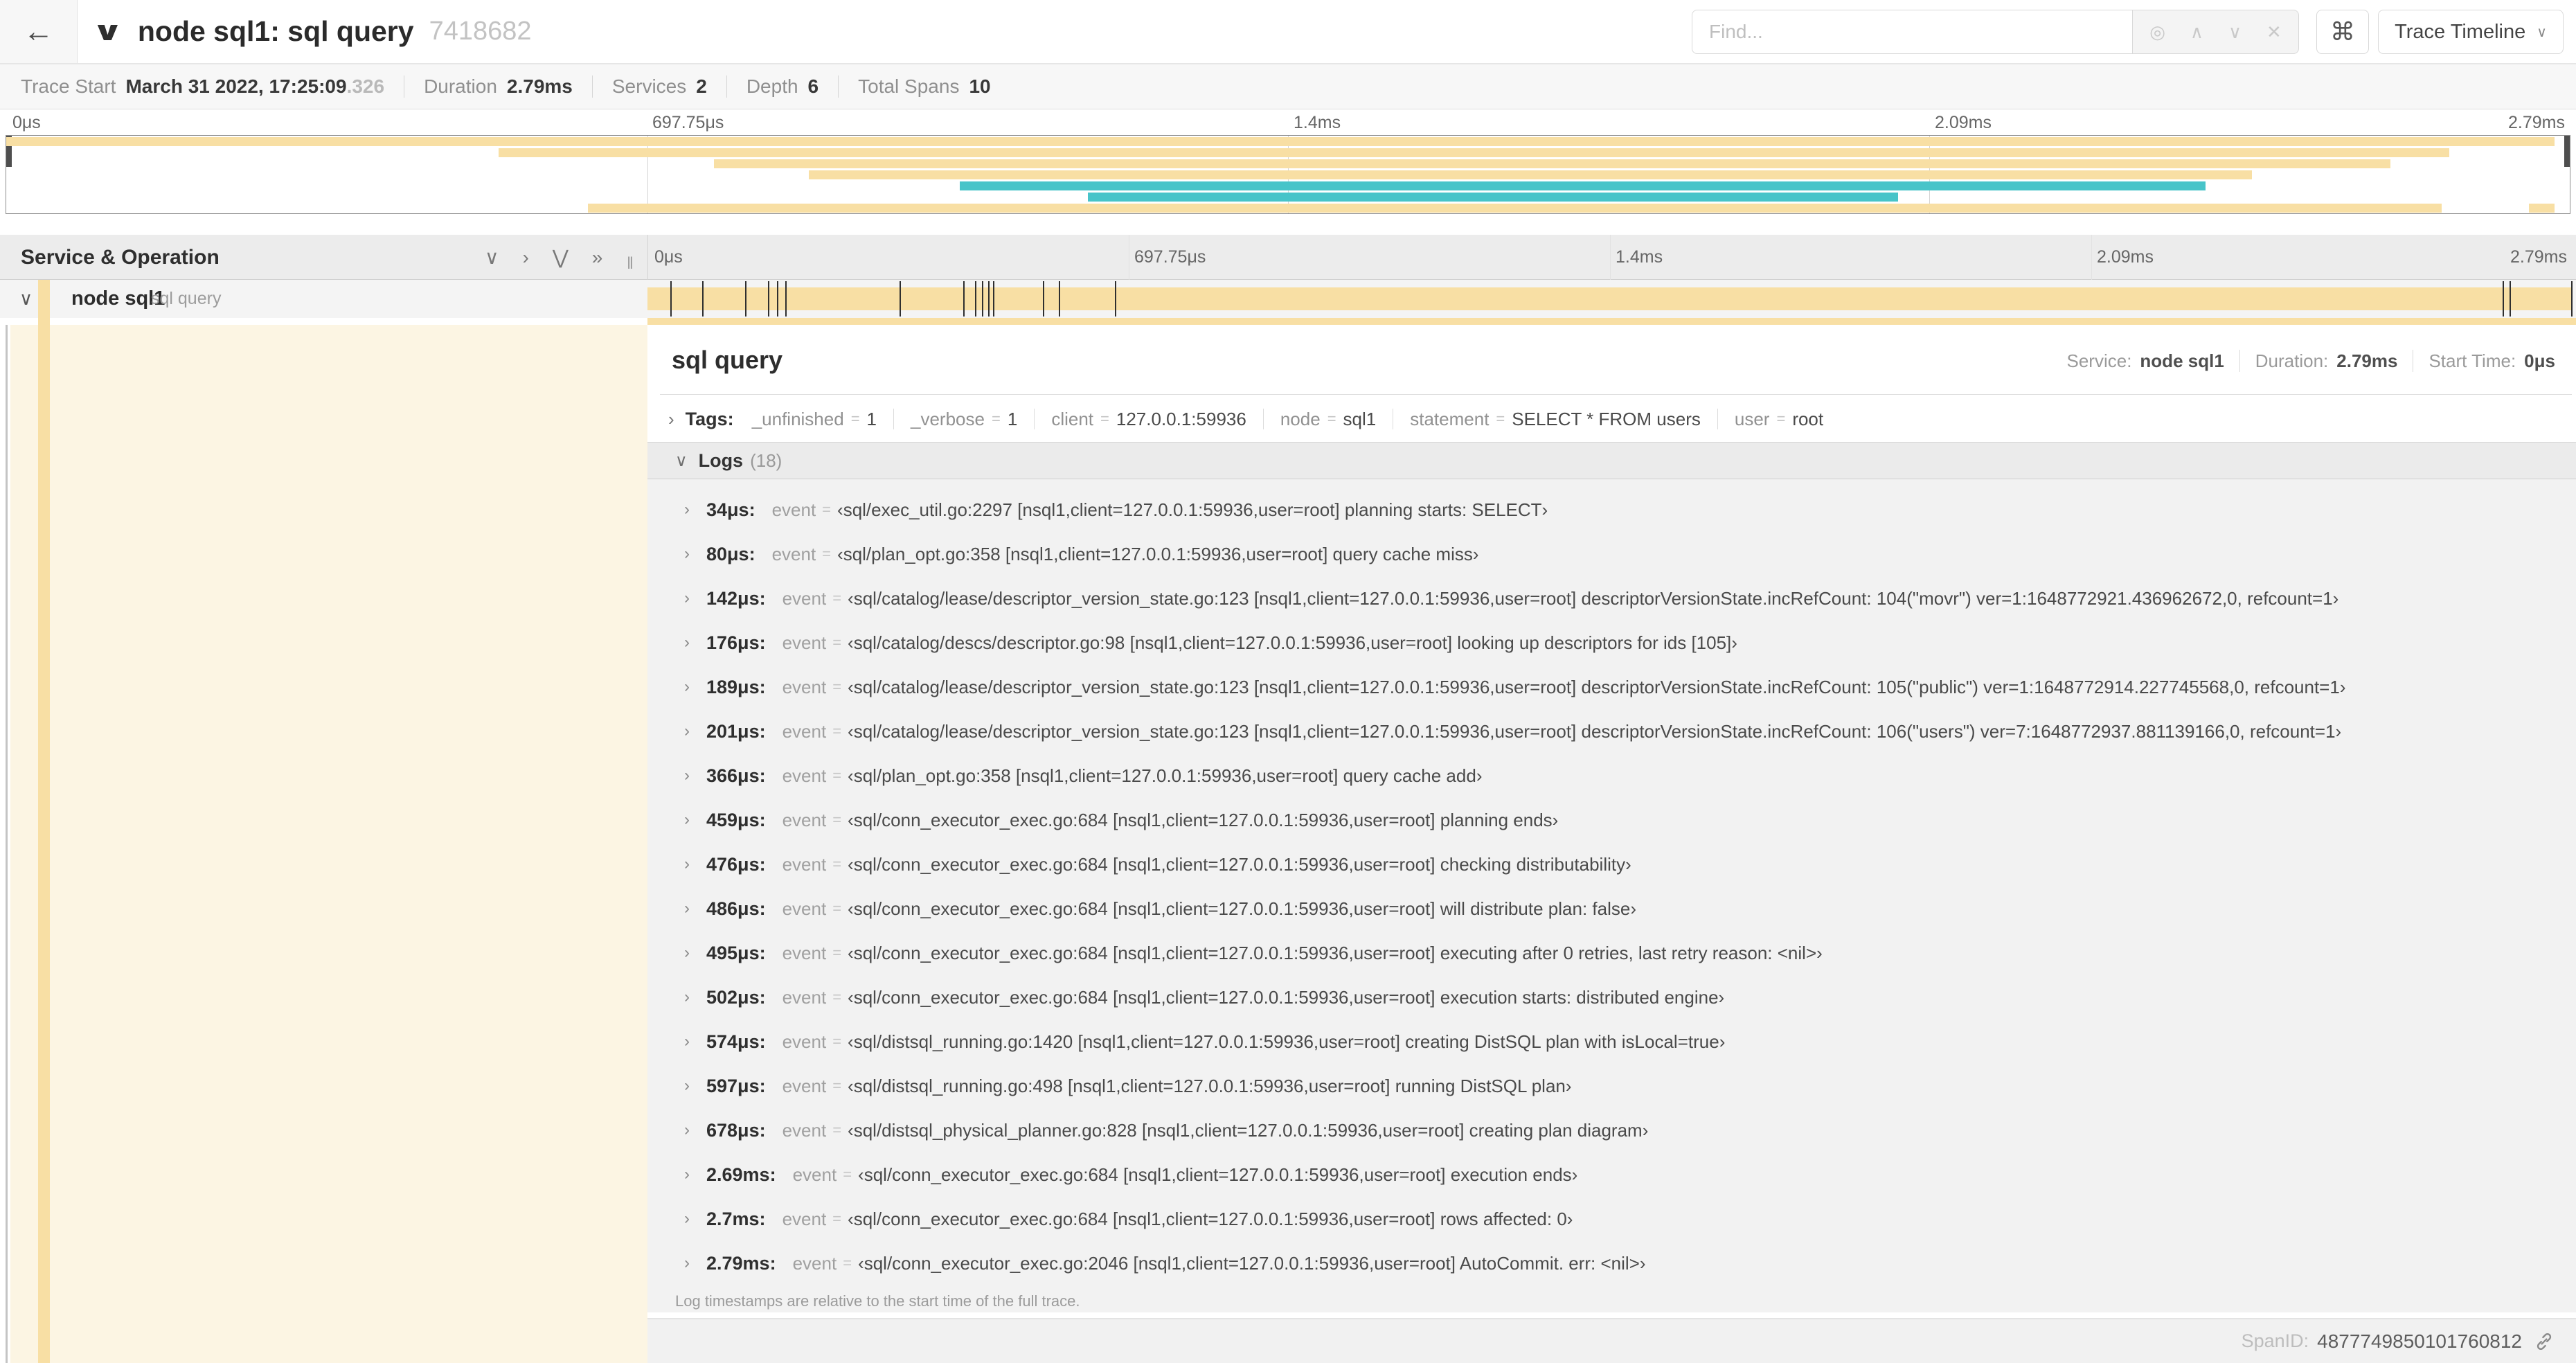 The height and width of the screenshot is (1363, 2576). Describe the element at coordinates (980, 86) in the screenshot. I see `summary-item-value: 10` at that location.